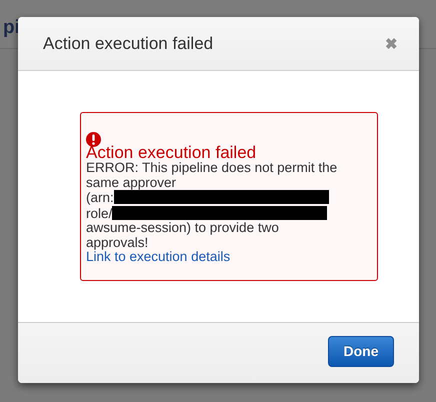 This screenshot has width=436, height=402. I want to click on dialog-title: Action execution failed, so click(128, 44).